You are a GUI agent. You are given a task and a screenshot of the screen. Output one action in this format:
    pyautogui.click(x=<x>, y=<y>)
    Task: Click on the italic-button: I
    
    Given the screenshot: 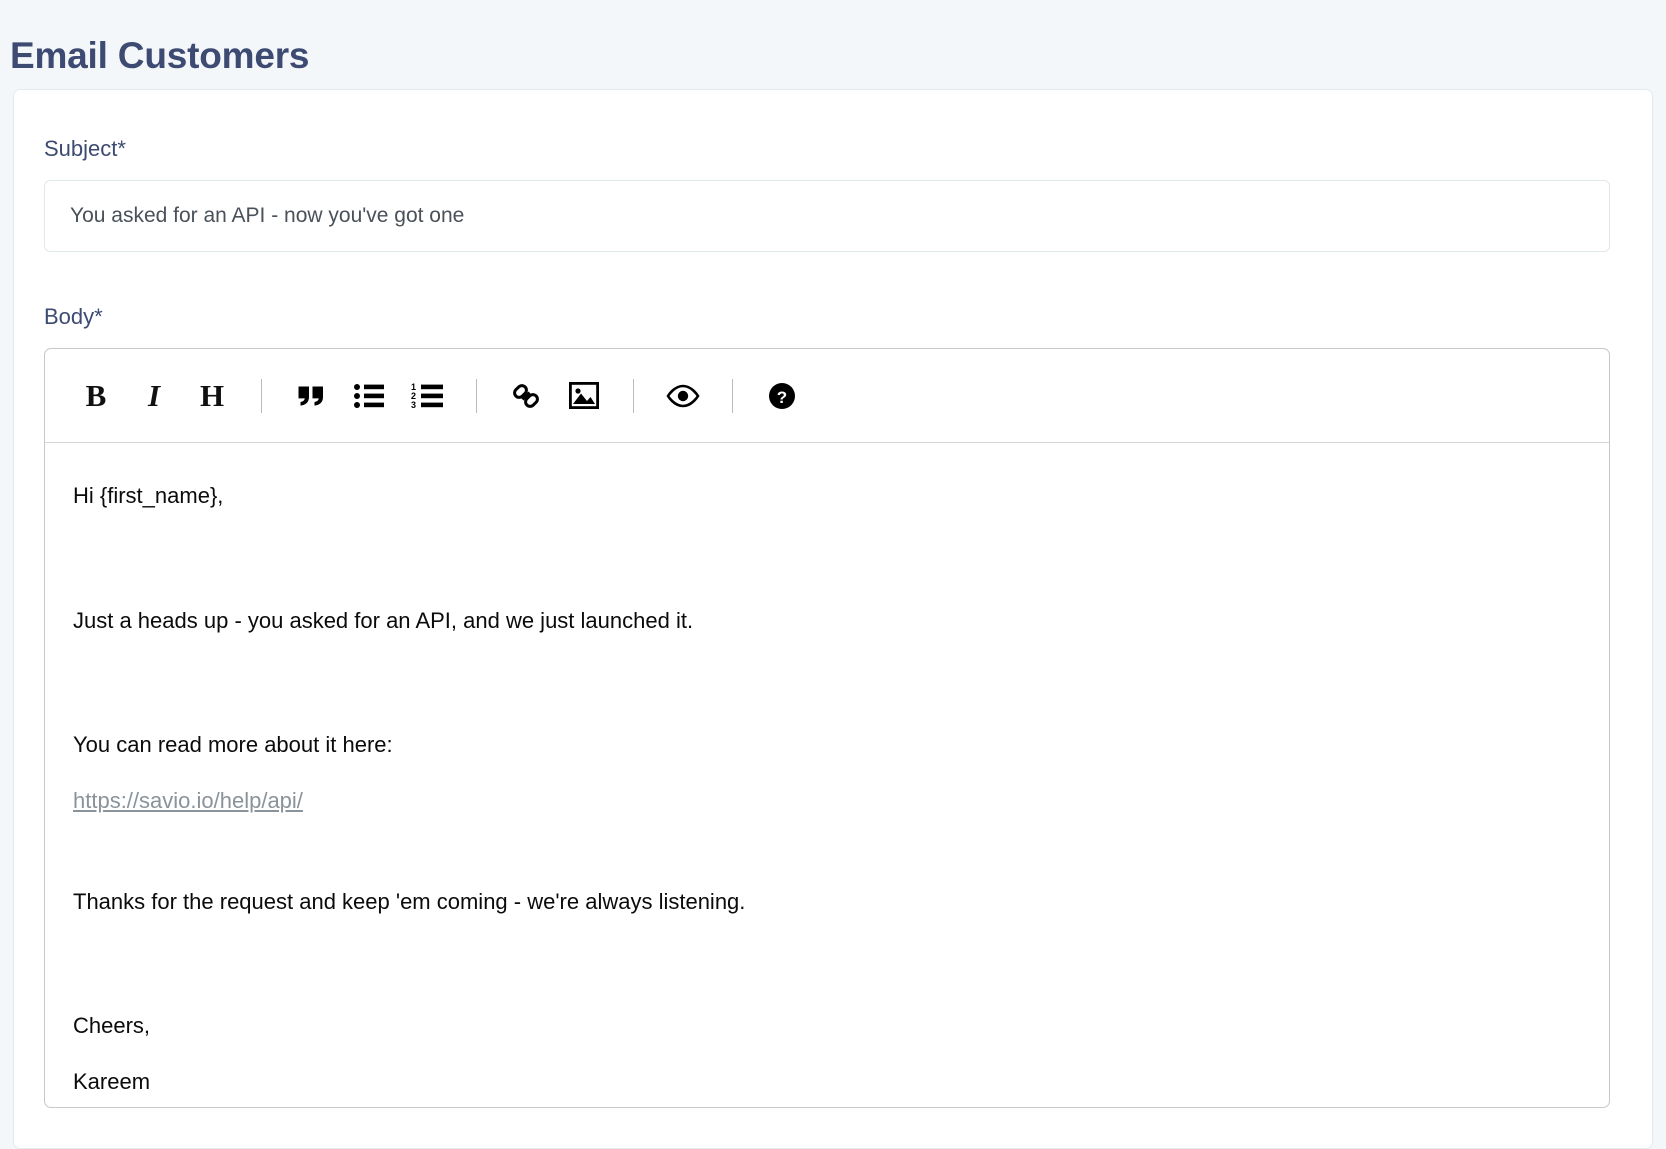 What is the action you would take?
    pyautogui.click(x=154, y=396)
    